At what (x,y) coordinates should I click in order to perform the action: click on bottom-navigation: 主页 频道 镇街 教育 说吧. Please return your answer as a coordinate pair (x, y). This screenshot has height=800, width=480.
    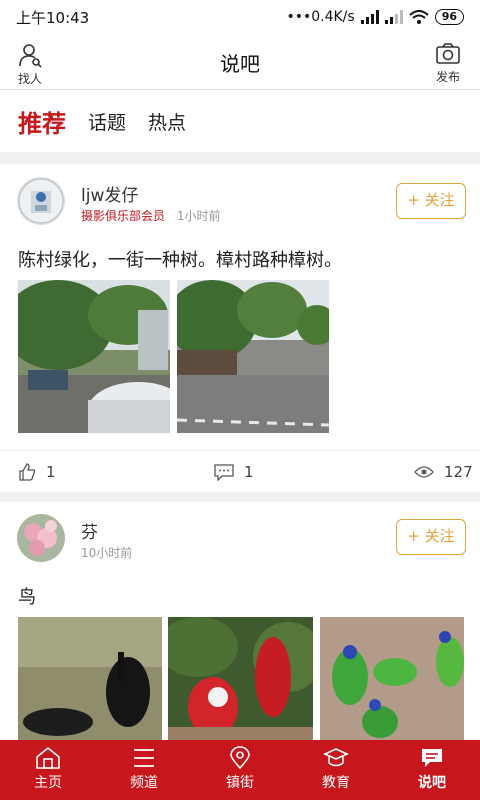
    Looking at the image, I should click on (240, 770).